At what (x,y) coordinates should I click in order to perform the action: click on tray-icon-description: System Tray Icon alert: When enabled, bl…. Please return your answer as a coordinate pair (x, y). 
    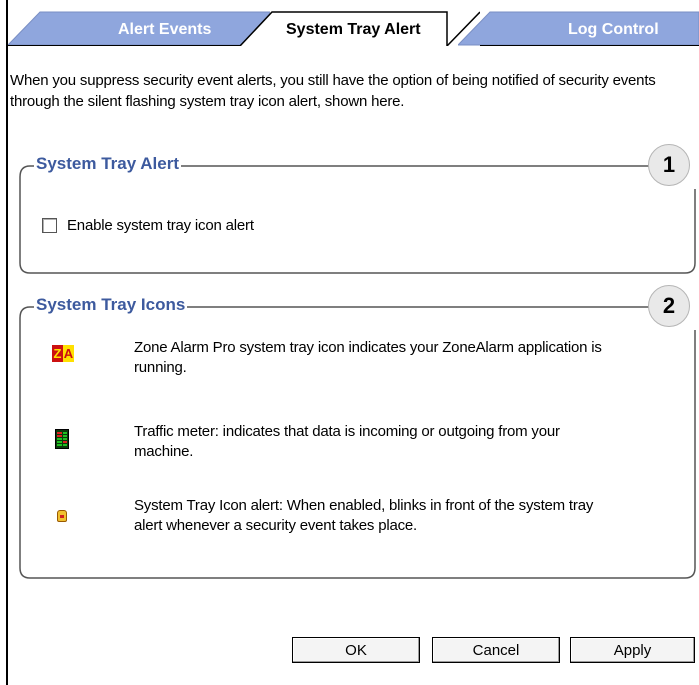
    Looking at the image, I should click on (364, 515).